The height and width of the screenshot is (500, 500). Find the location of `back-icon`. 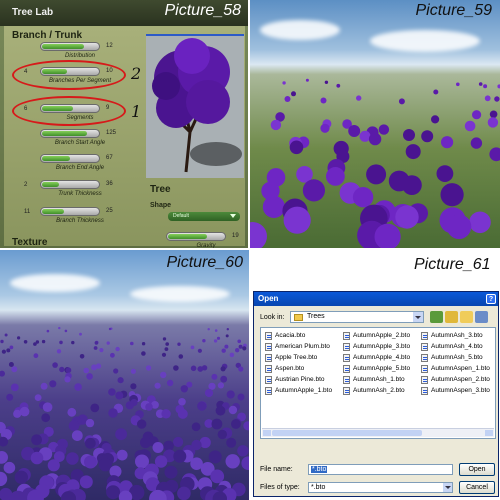

back-icon is located at coordinates (436, 317).